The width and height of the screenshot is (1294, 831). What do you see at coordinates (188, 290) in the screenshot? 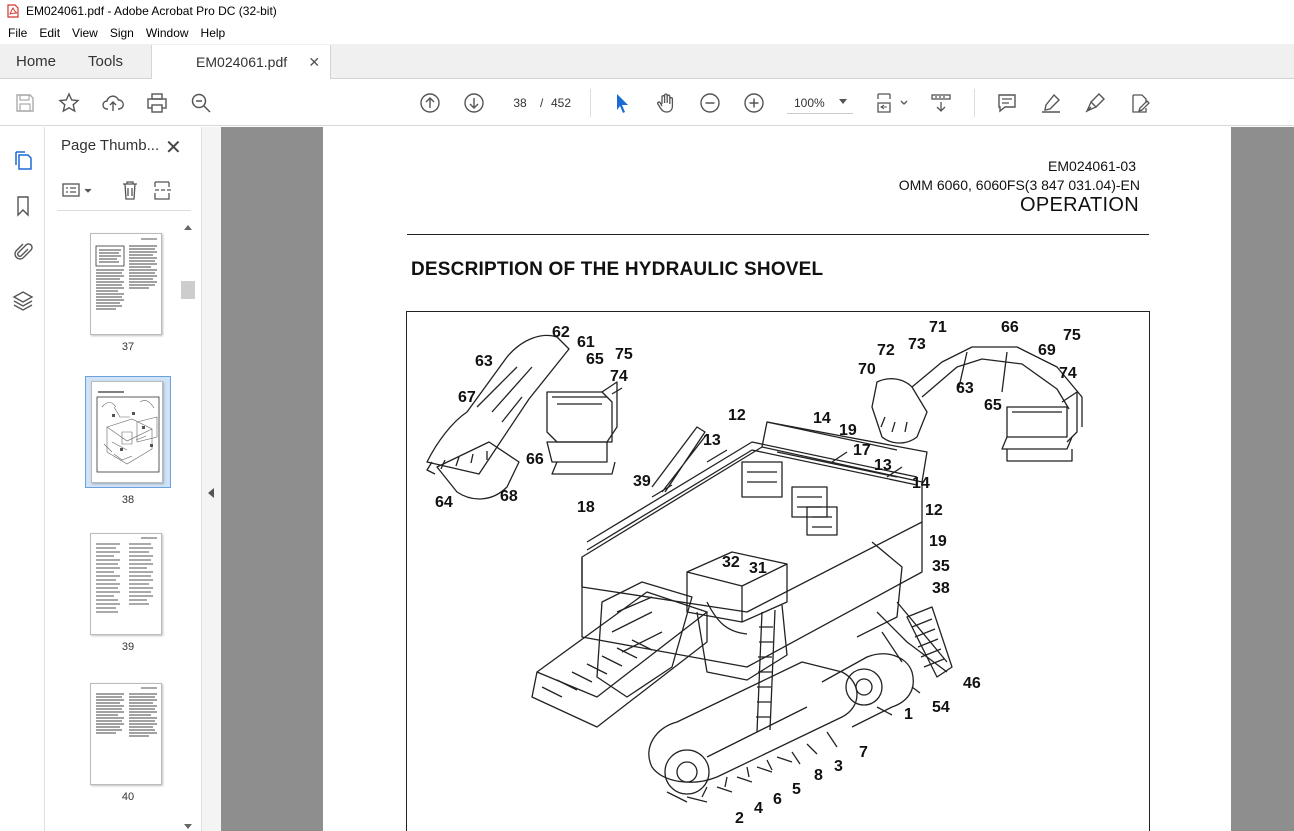
I see `scrollbar-thumb` at bounding box center [188, 290].